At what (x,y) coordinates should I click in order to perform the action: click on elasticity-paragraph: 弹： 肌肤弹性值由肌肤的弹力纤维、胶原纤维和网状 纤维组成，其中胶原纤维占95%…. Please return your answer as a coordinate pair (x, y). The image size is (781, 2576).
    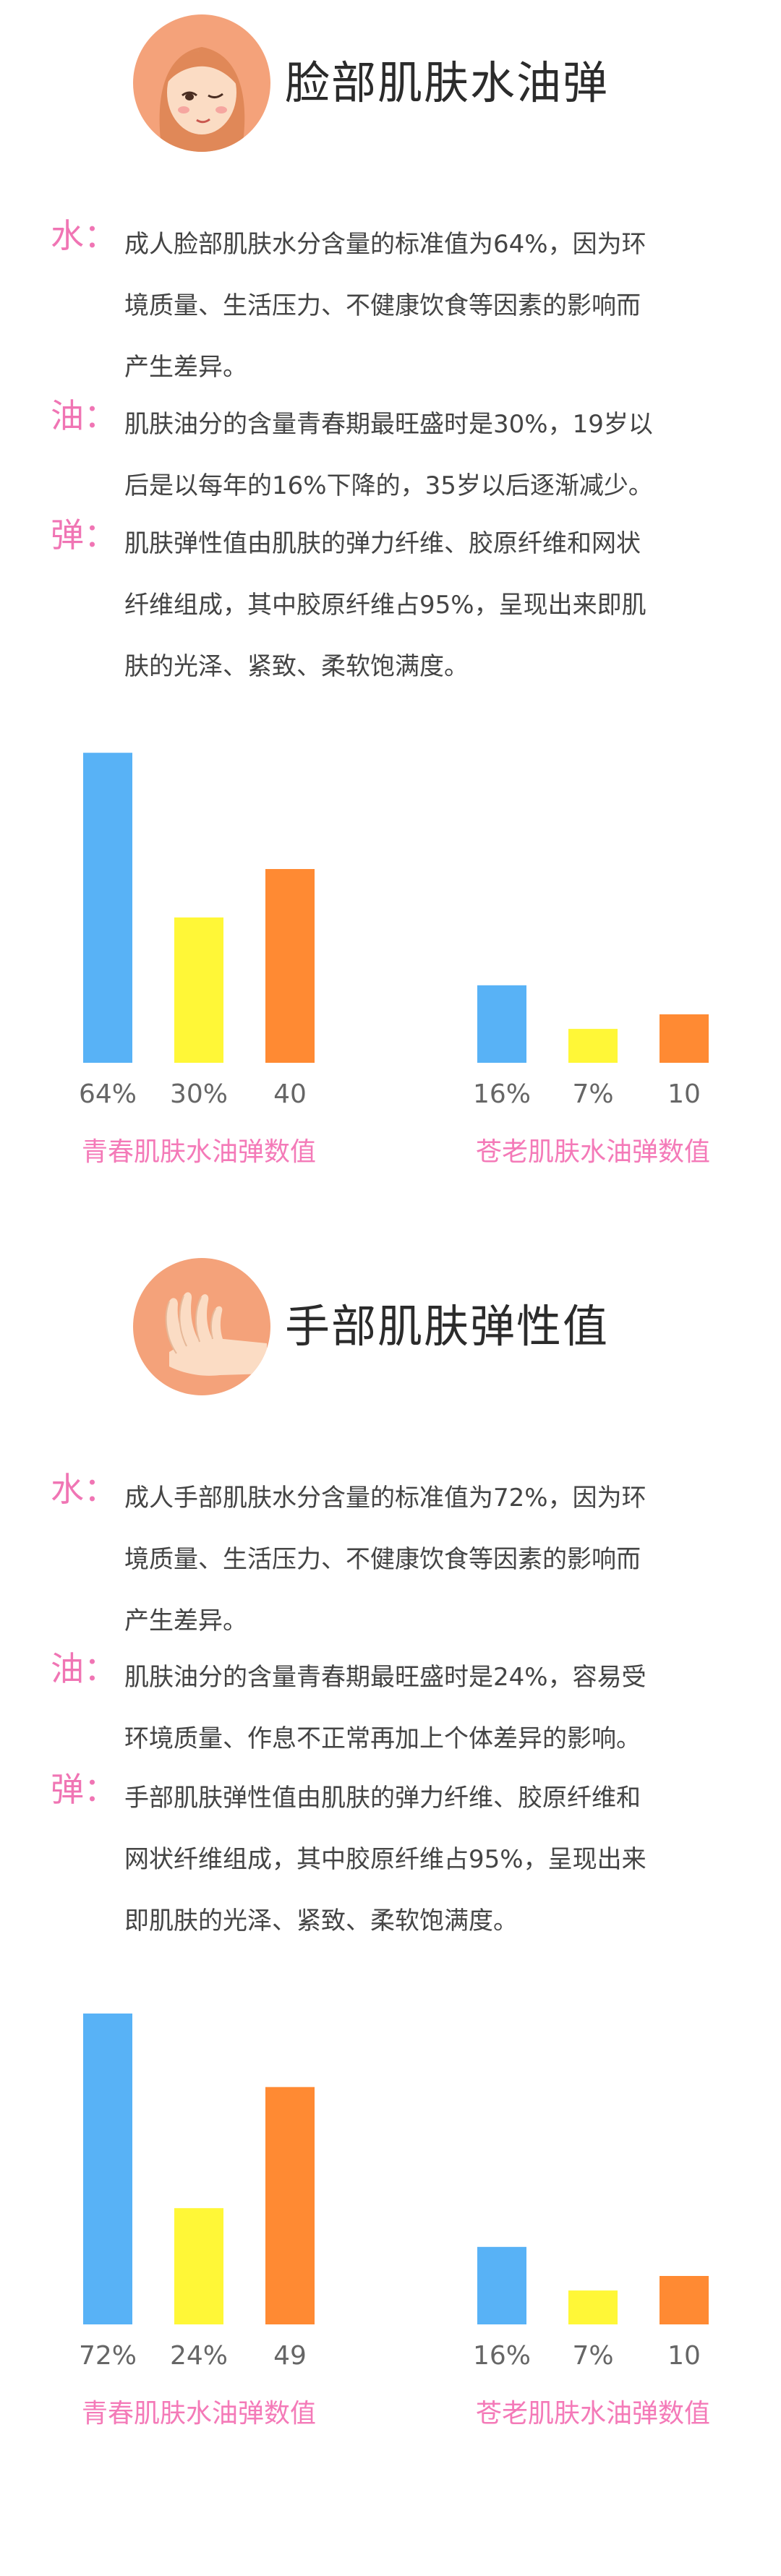
    Looking at the image, I should click on (394, 607).